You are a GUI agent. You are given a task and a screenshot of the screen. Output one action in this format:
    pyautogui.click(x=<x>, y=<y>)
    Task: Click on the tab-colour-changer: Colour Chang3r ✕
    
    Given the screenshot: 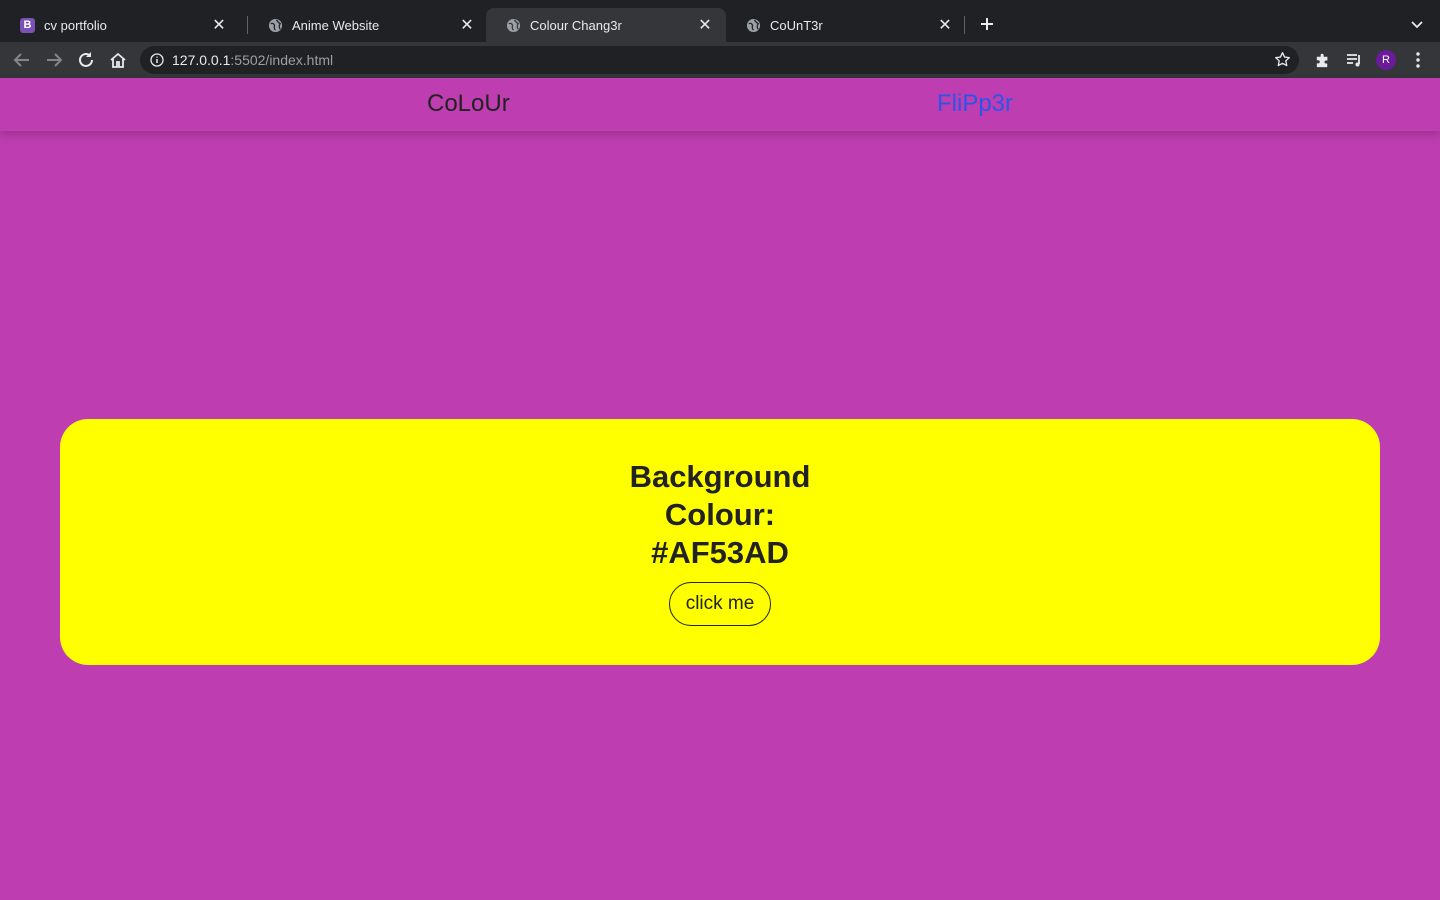 What is the action you would take?
    pyautogui.click(x=606, y=25)
    